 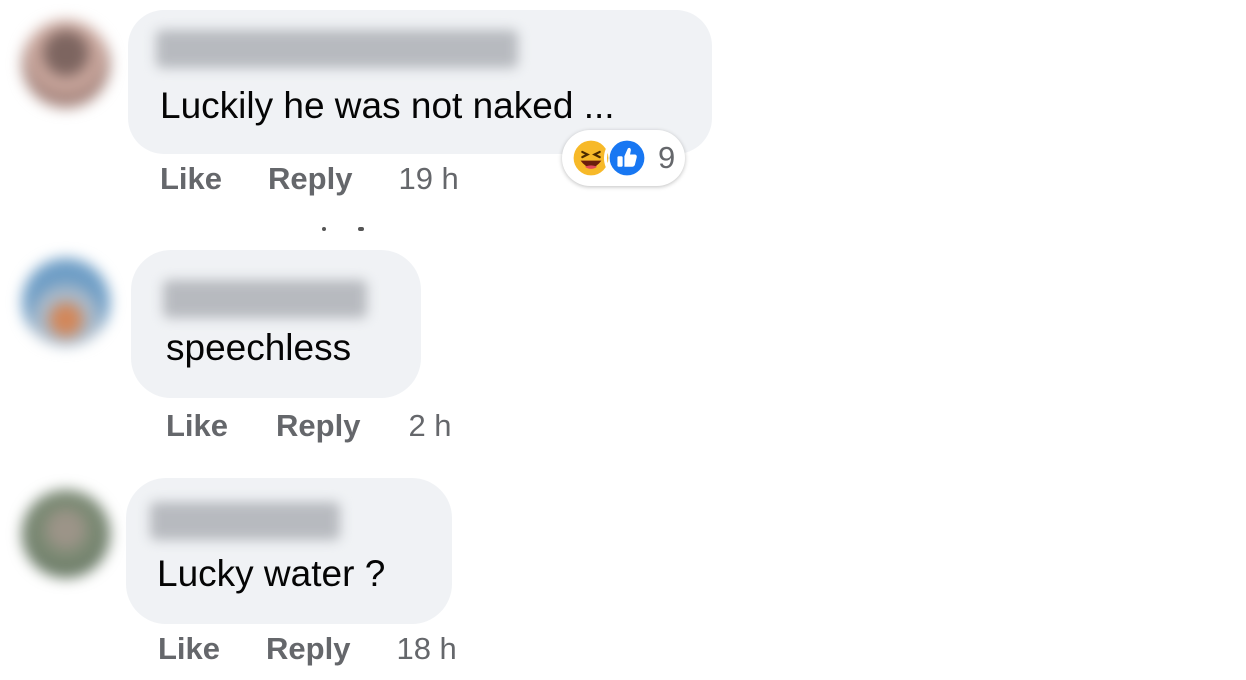 What do you see at coordinates (271, 573) in the screenshot?
I see `comment-text: Lucky water ?` at bounding box center [271, 573].